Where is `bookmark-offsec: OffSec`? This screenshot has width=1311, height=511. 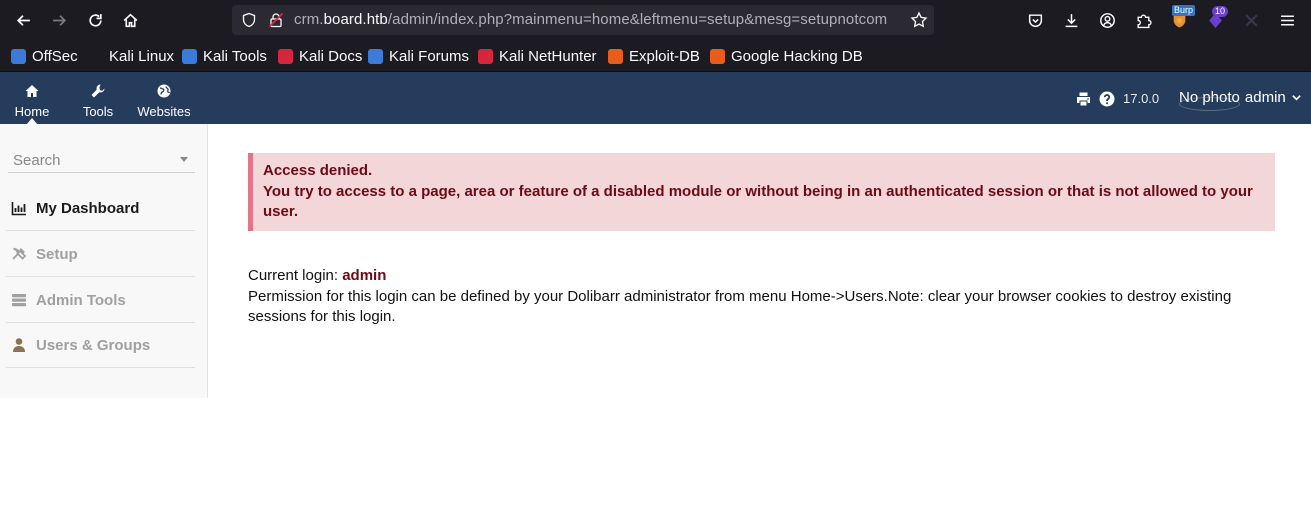 bookmark-offsec: OffSec is located at coordinates (44, 56).